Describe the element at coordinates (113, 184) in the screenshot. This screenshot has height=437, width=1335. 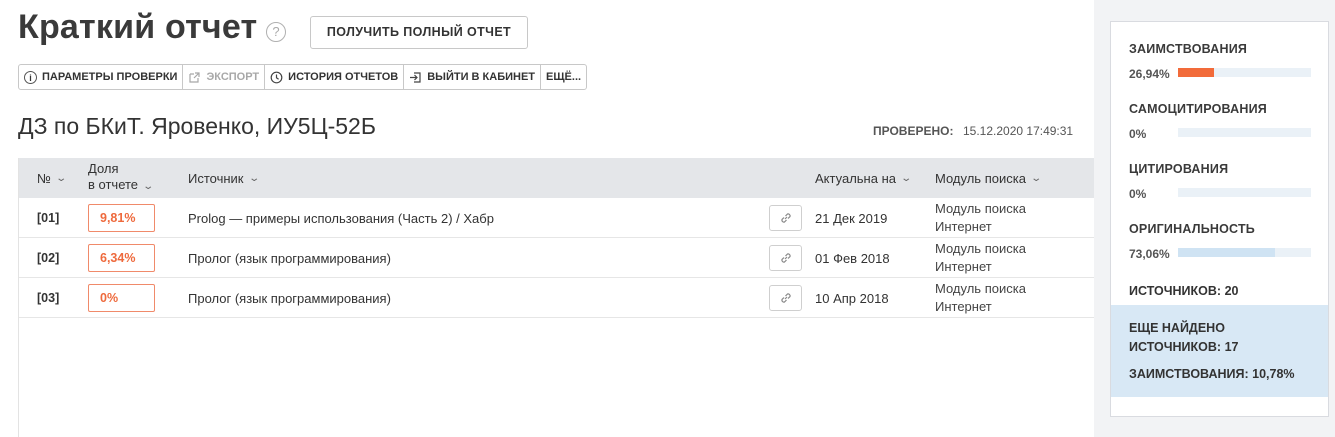
I see `header-share-line2: в отчете` at that location.